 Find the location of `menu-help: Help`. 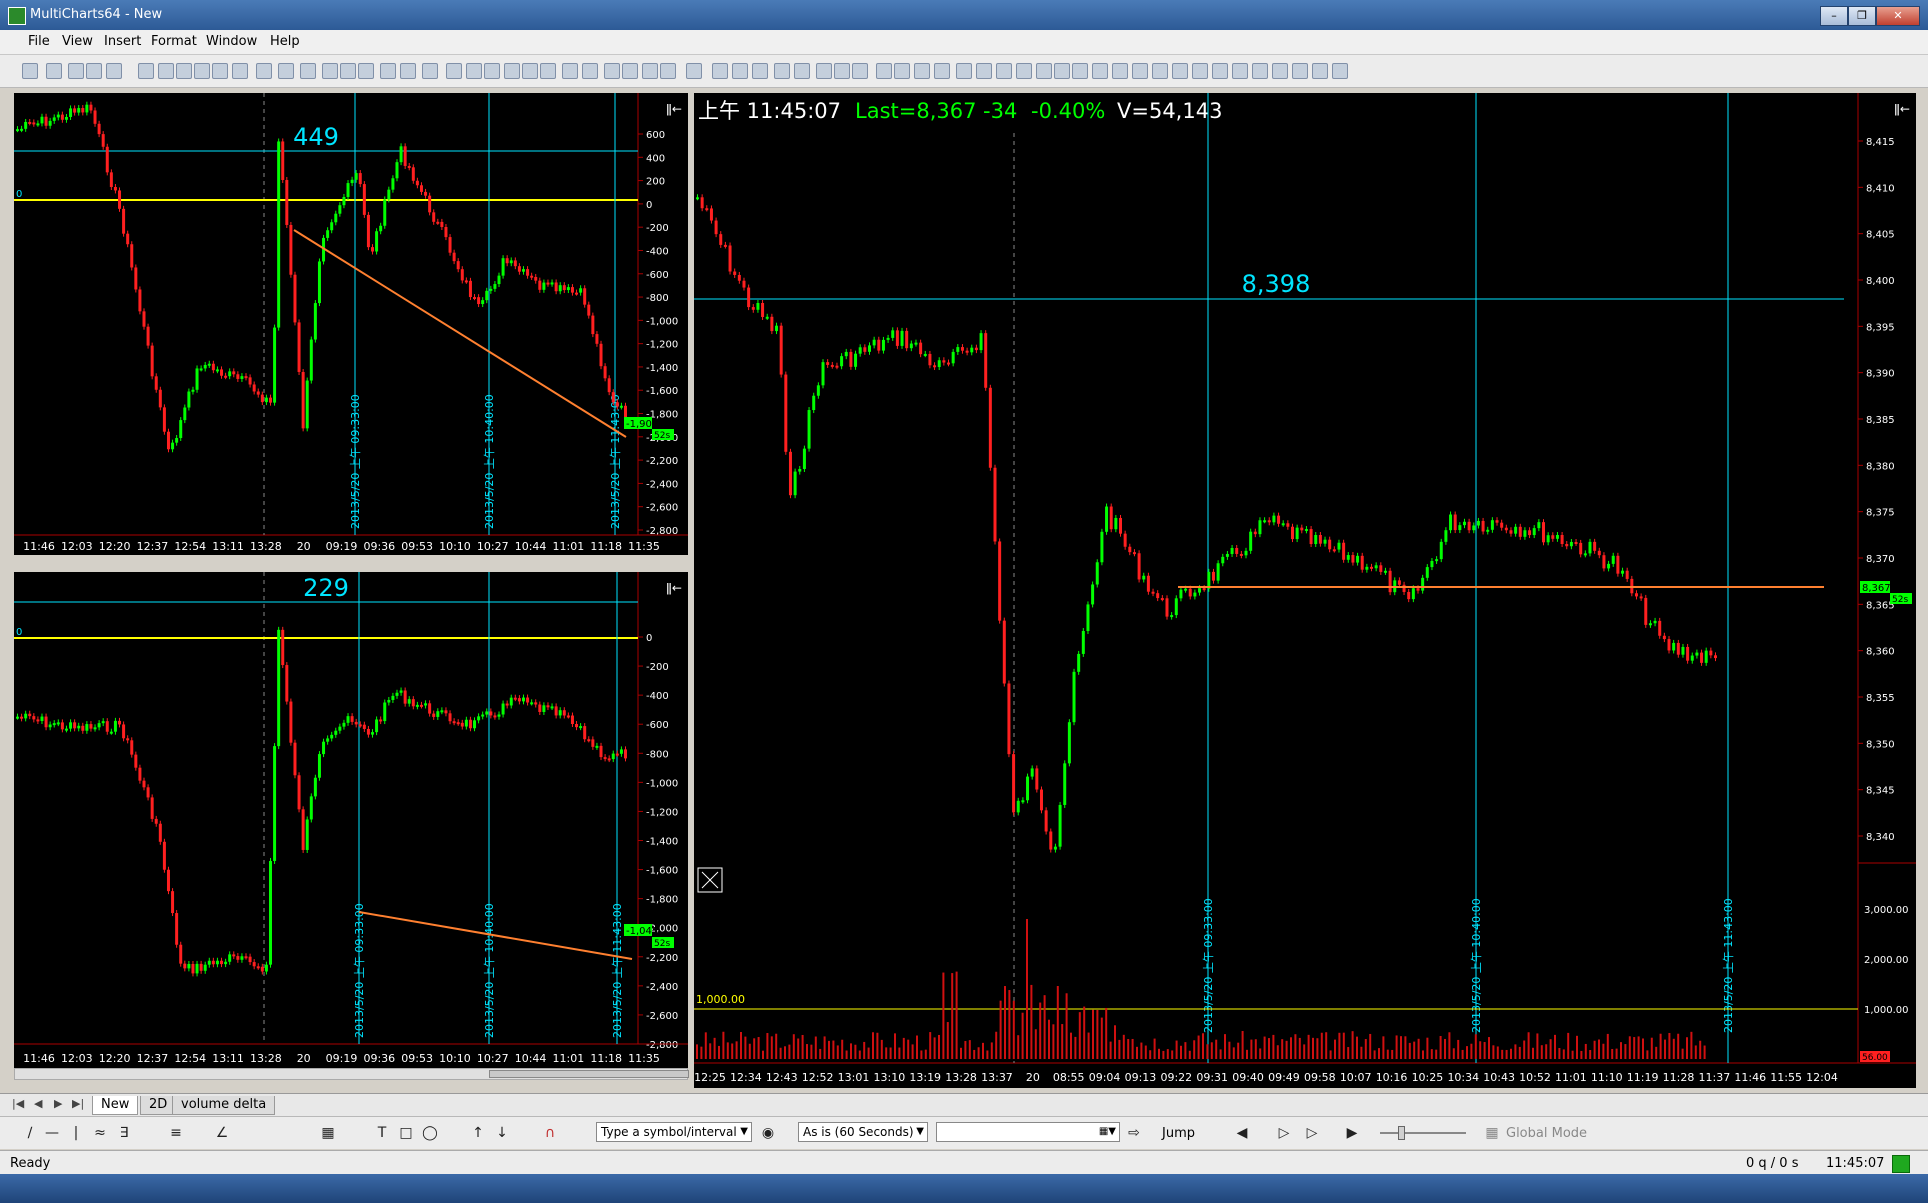

menu-help: Help is located at coordinates (285, 41).